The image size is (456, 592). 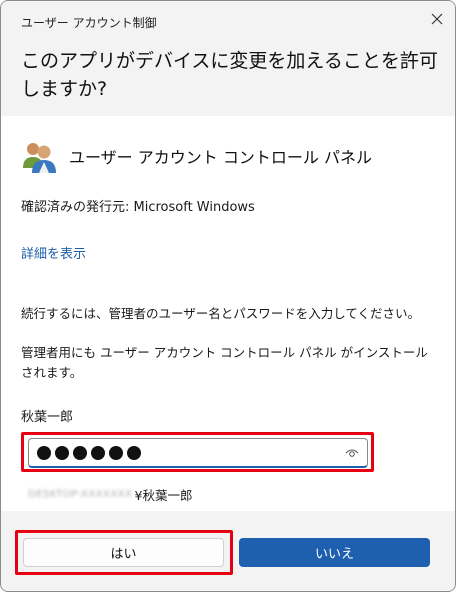 What do you see at coordinates (334, 552) in the screenshot?
I see `no-button: いいえ` at bounding box center [334, 552].